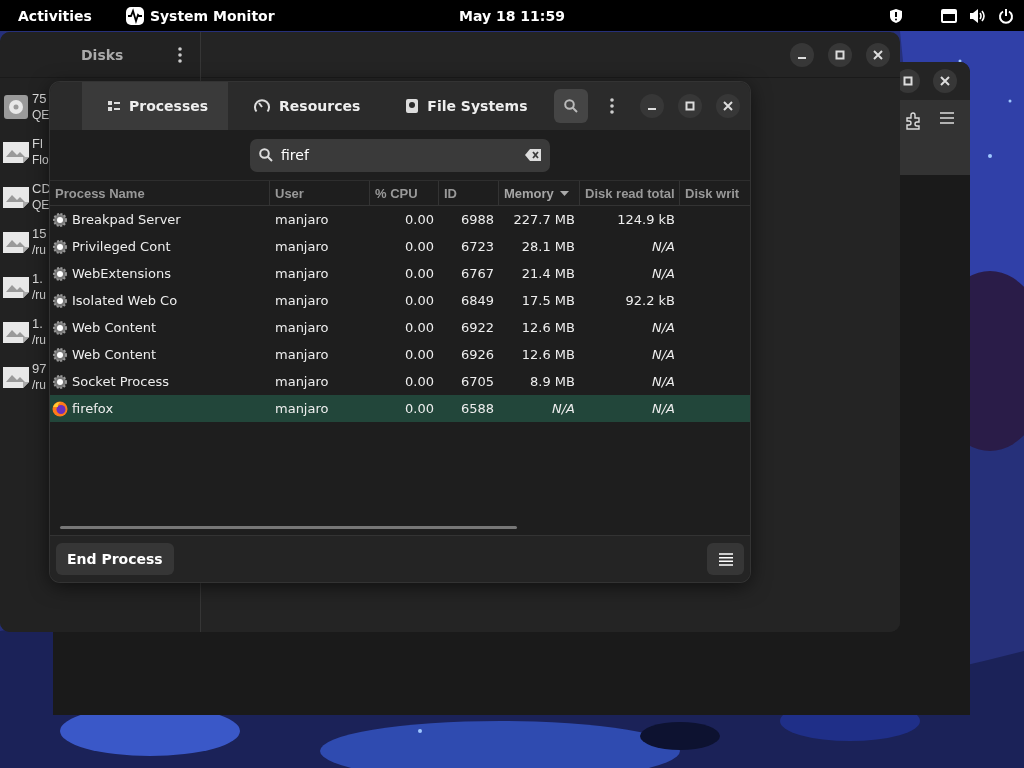 This screenshot has width=1024, height=768. I want to click on process-name: Breakpad Server, so click(126, 219).